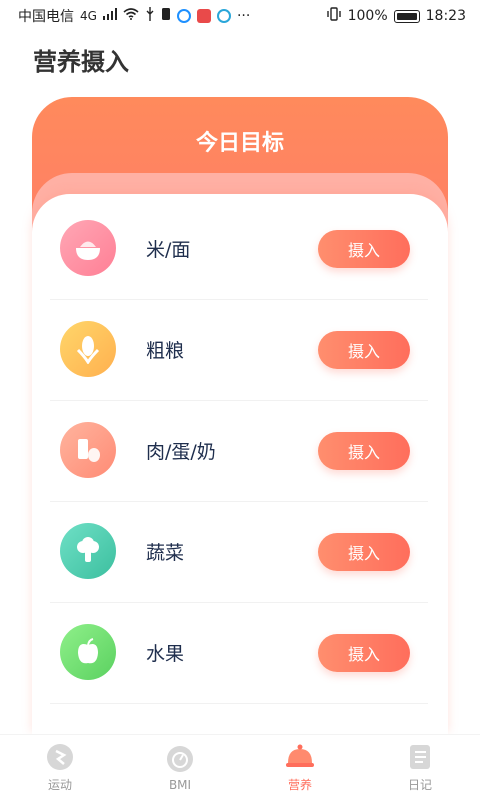 The image size is (480, 800). What do you see at coordinates (46, 17) in the screenshot?
I see `carrier-label: 中国电信` at bounding box center [46, 17].